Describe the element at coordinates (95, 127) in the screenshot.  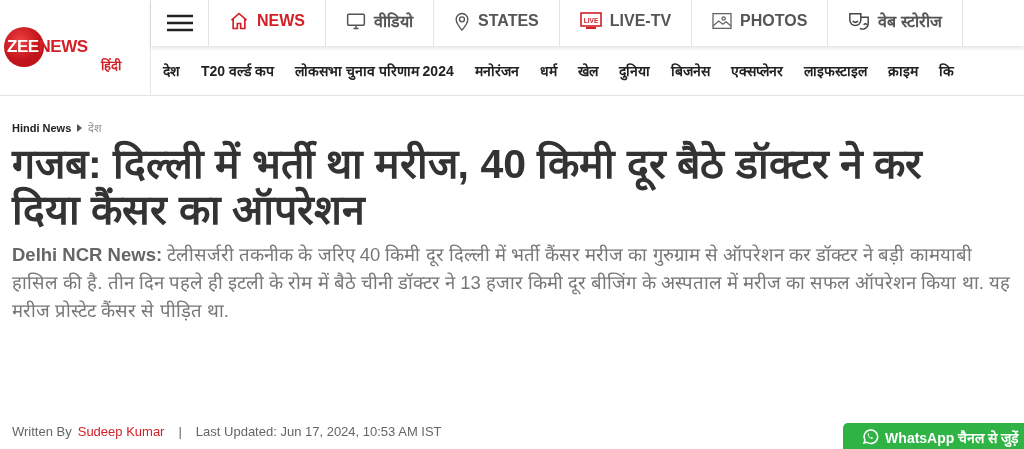
I see `breadcrumb-link: देश` at that location.